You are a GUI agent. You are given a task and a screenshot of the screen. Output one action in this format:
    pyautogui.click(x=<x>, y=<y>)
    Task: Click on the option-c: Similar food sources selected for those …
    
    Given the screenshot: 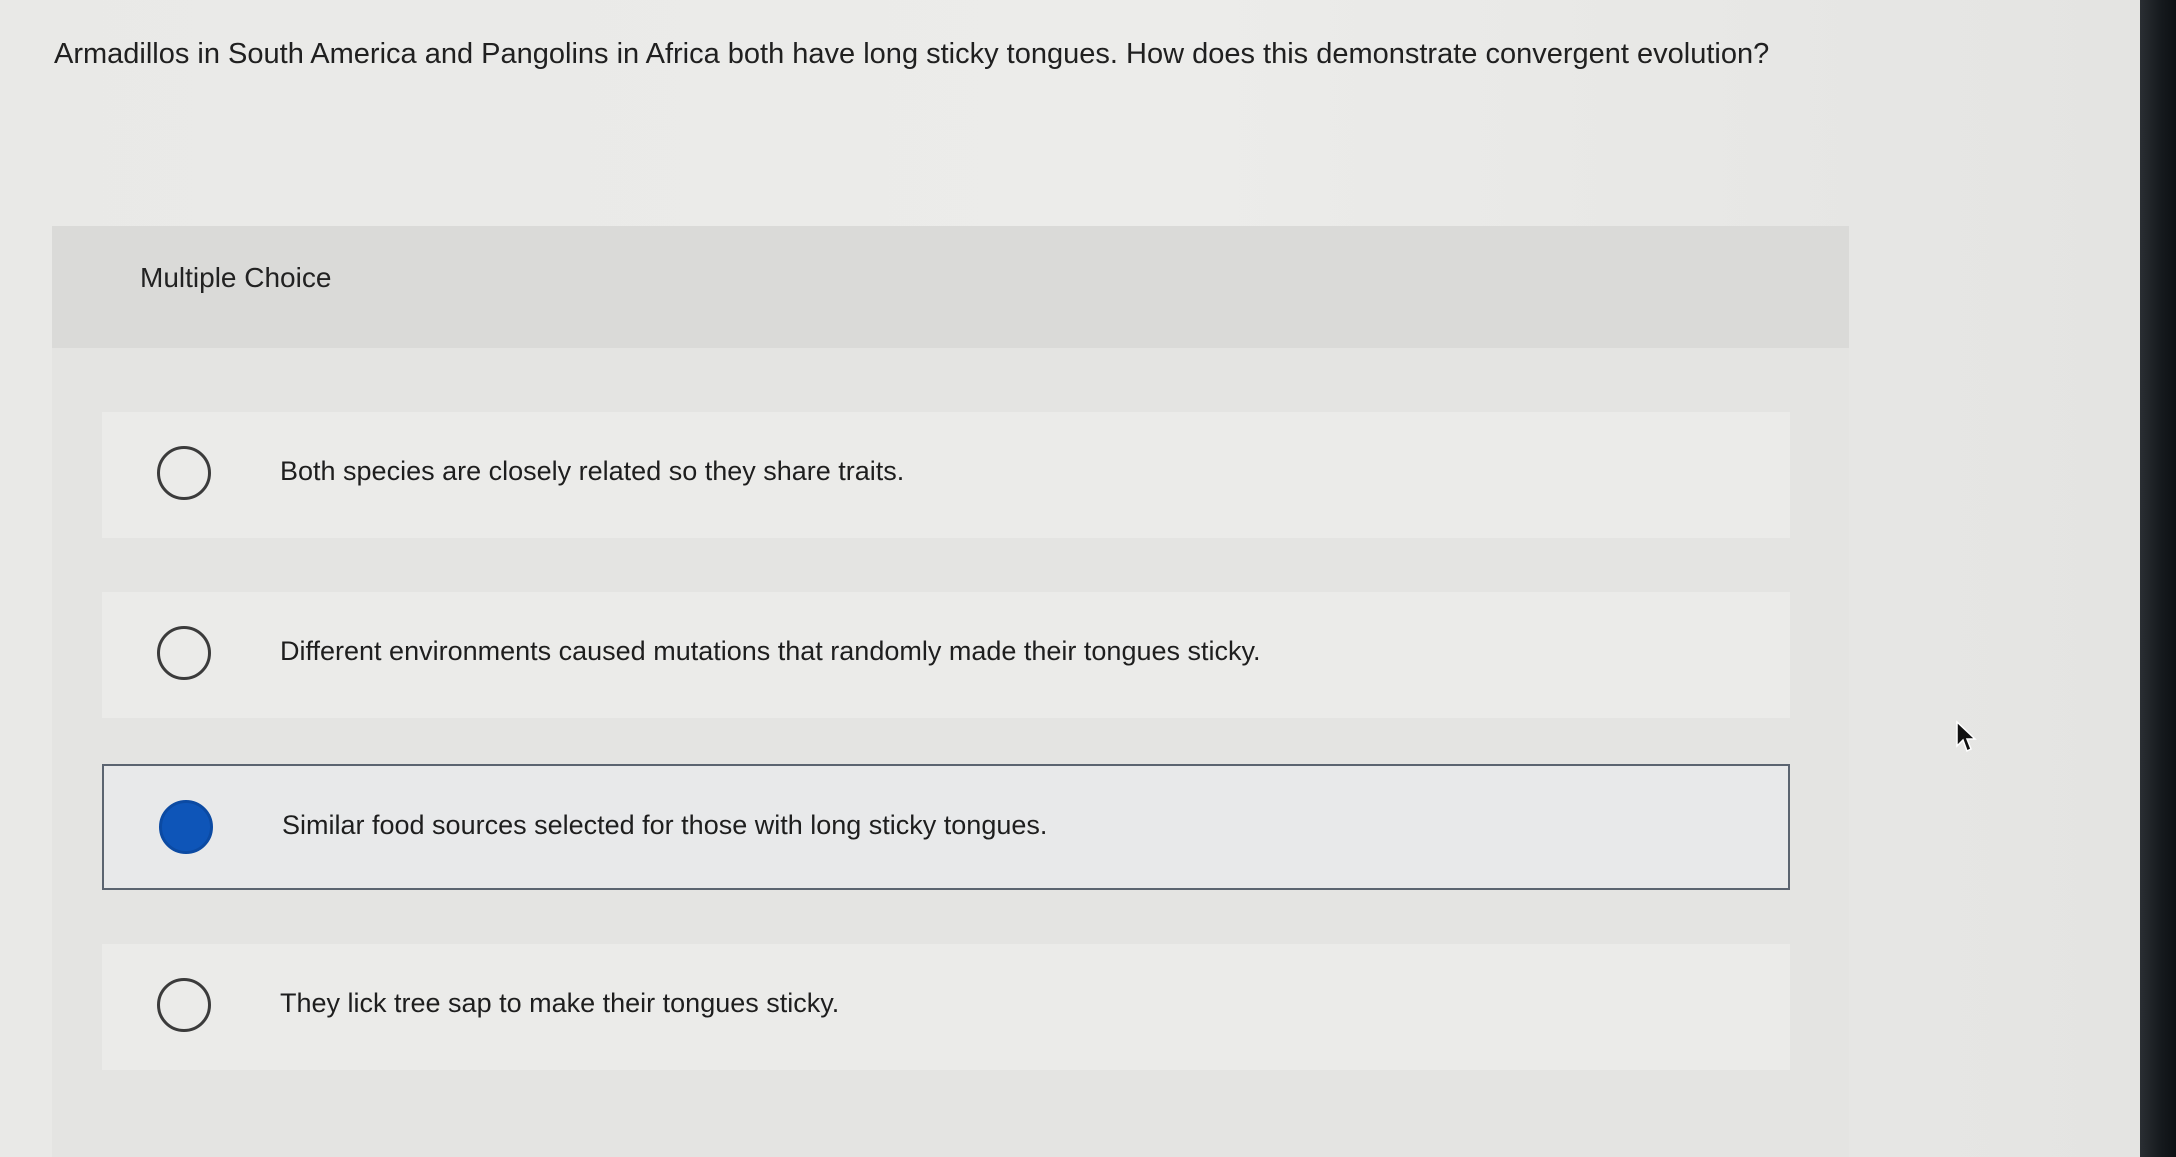 What is the action you would take?
    pyautogui.click(x=946, y=827)
    